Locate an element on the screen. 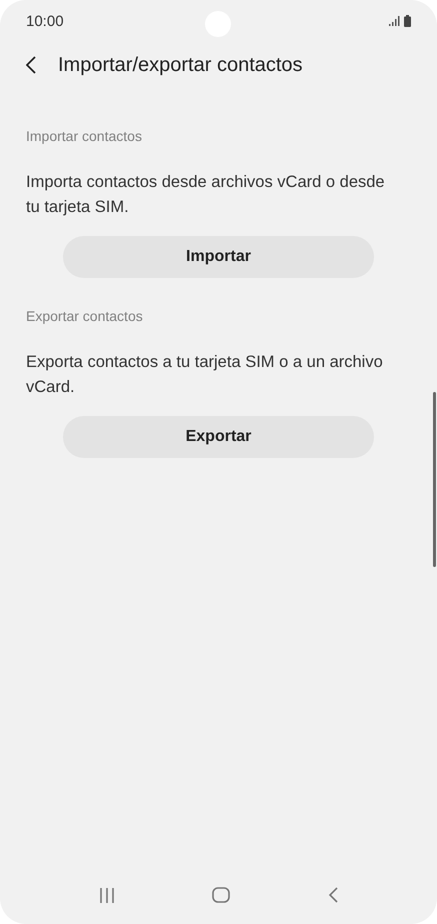 This screenshot has height=924, width=437. signal-icon is located at coordinates (394, 21).